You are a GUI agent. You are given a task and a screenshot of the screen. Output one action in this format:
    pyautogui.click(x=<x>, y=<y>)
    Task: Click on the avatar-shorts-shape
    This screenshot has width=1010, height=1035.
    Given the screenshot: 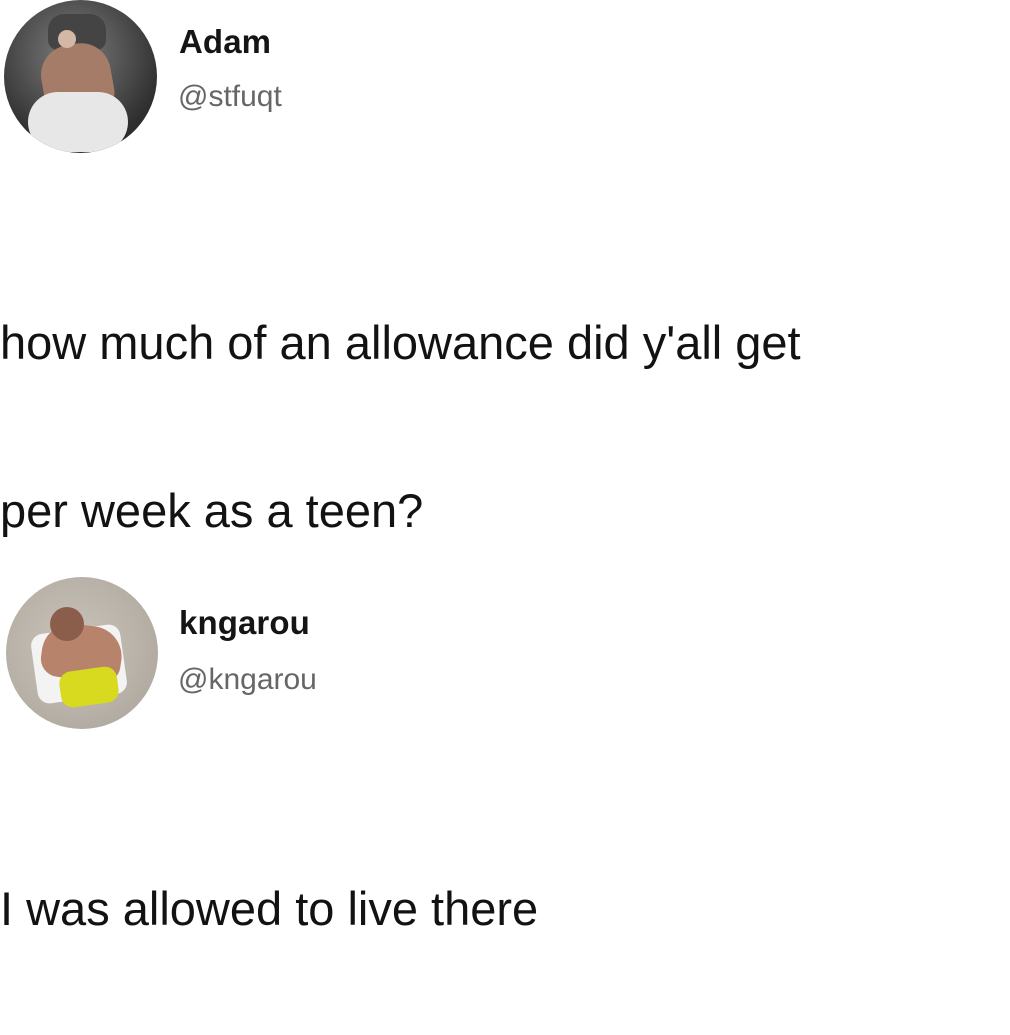 What is the action you would take?
    pyautogui.click(x=89, y=687)
    